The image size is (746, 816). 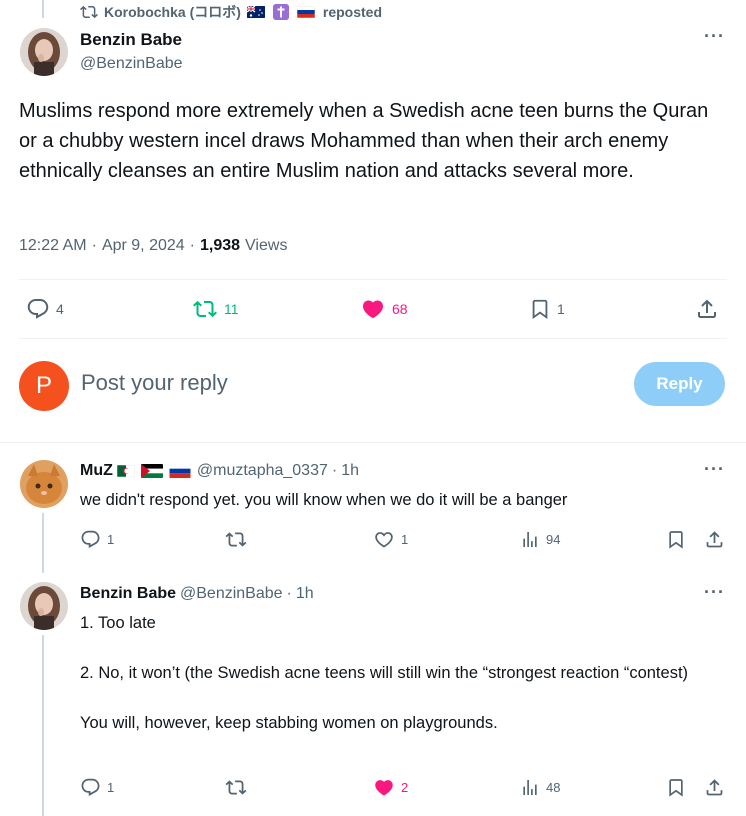 I want to click on author-handle: @BenzinBabe, so click(x=131, y=64).